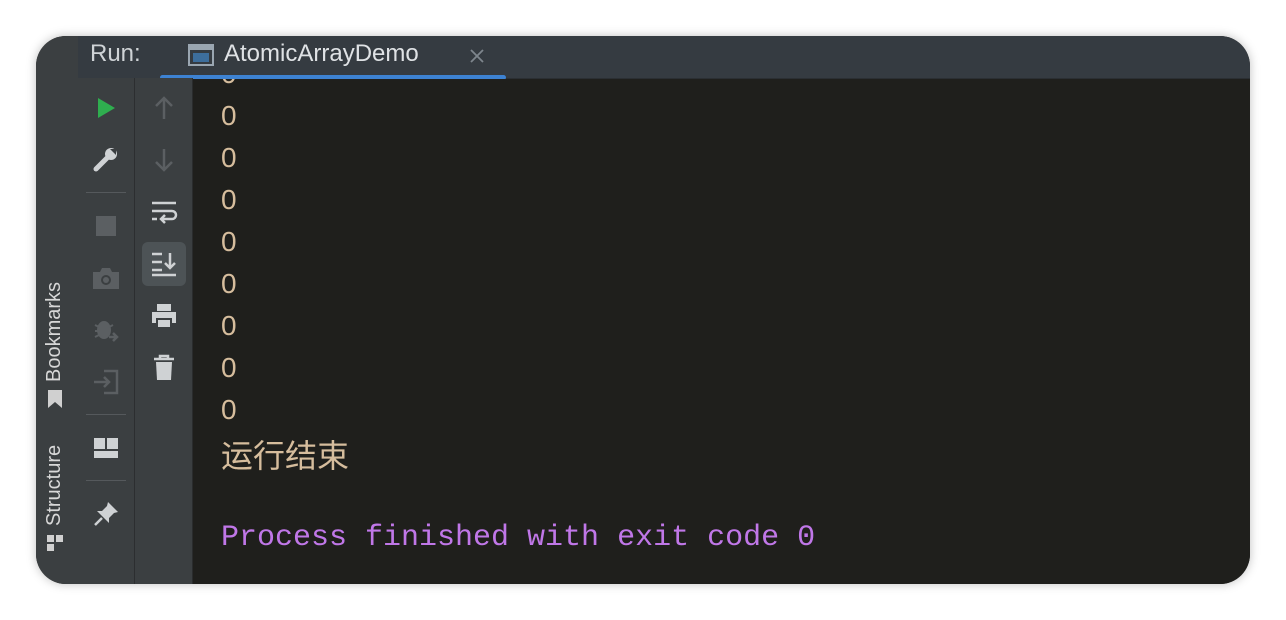 This screenshot has height=620, width=1286. I want to click on pin-tab-button, so click(106, 514).